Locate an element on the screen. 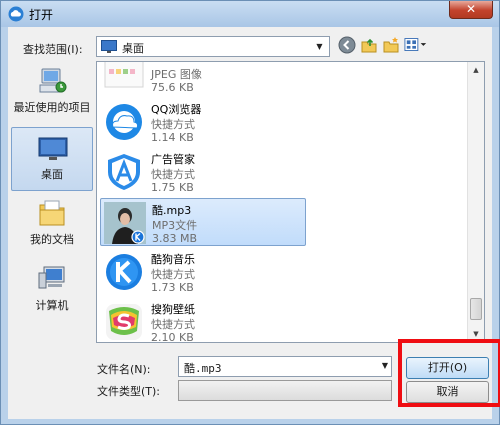 The width and height of the screenshot is (500, 425). file-item-jpeg: JPEG 图像 75.6 KB is located at coordinates (203, 79).